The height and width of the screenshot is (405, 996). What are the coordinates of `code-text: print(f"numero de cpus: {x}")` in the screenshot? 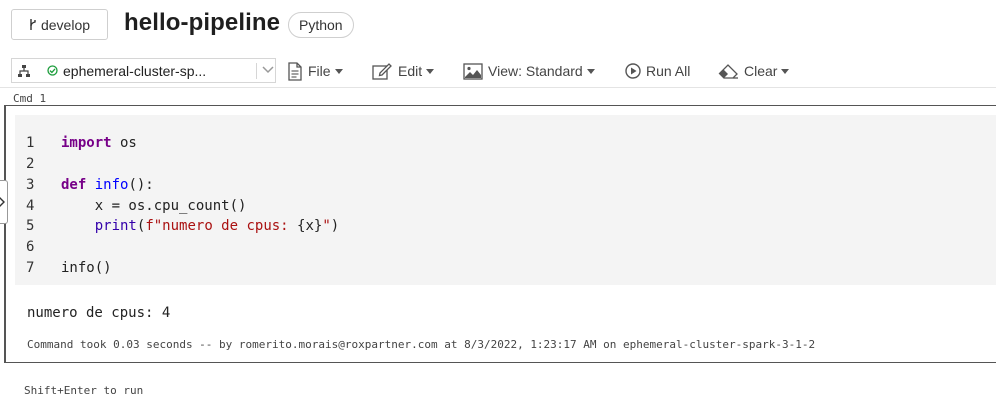 It's located at (200, 226).